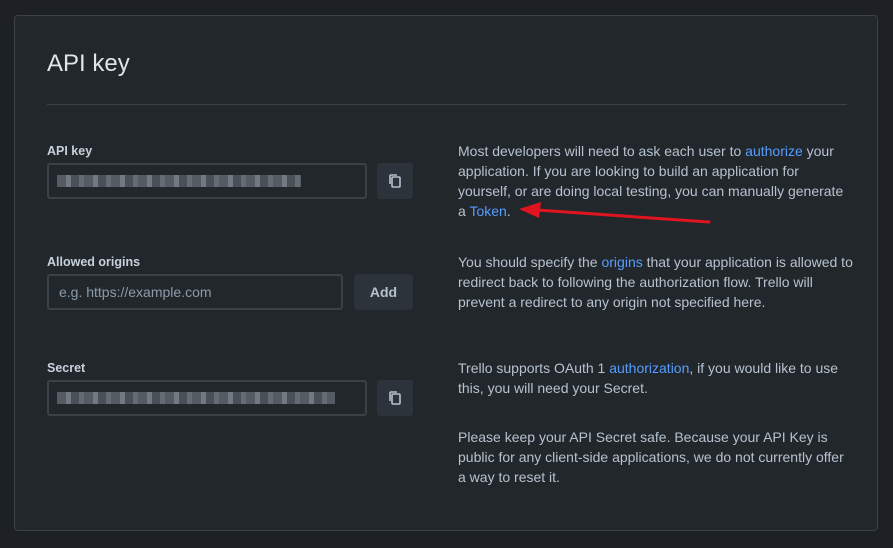  What do you see at coordinates (615, 213) in the screenshot?
I see `annotation-arrow-icon` at bounding box center [615, 213].